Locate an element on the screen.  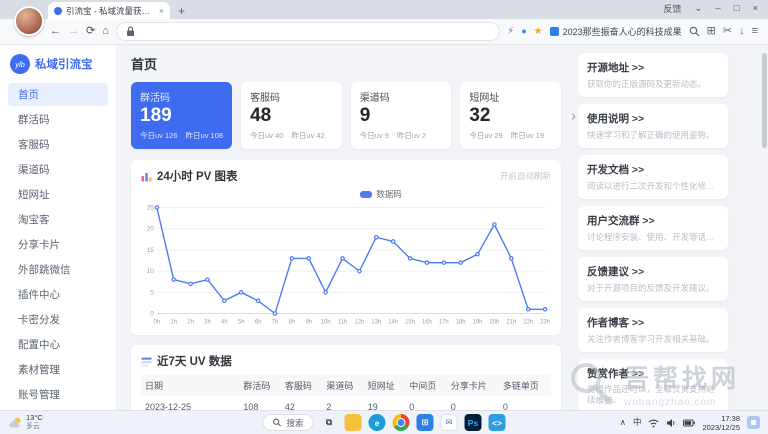
chrome-icon is located at coordinates (401, 422).